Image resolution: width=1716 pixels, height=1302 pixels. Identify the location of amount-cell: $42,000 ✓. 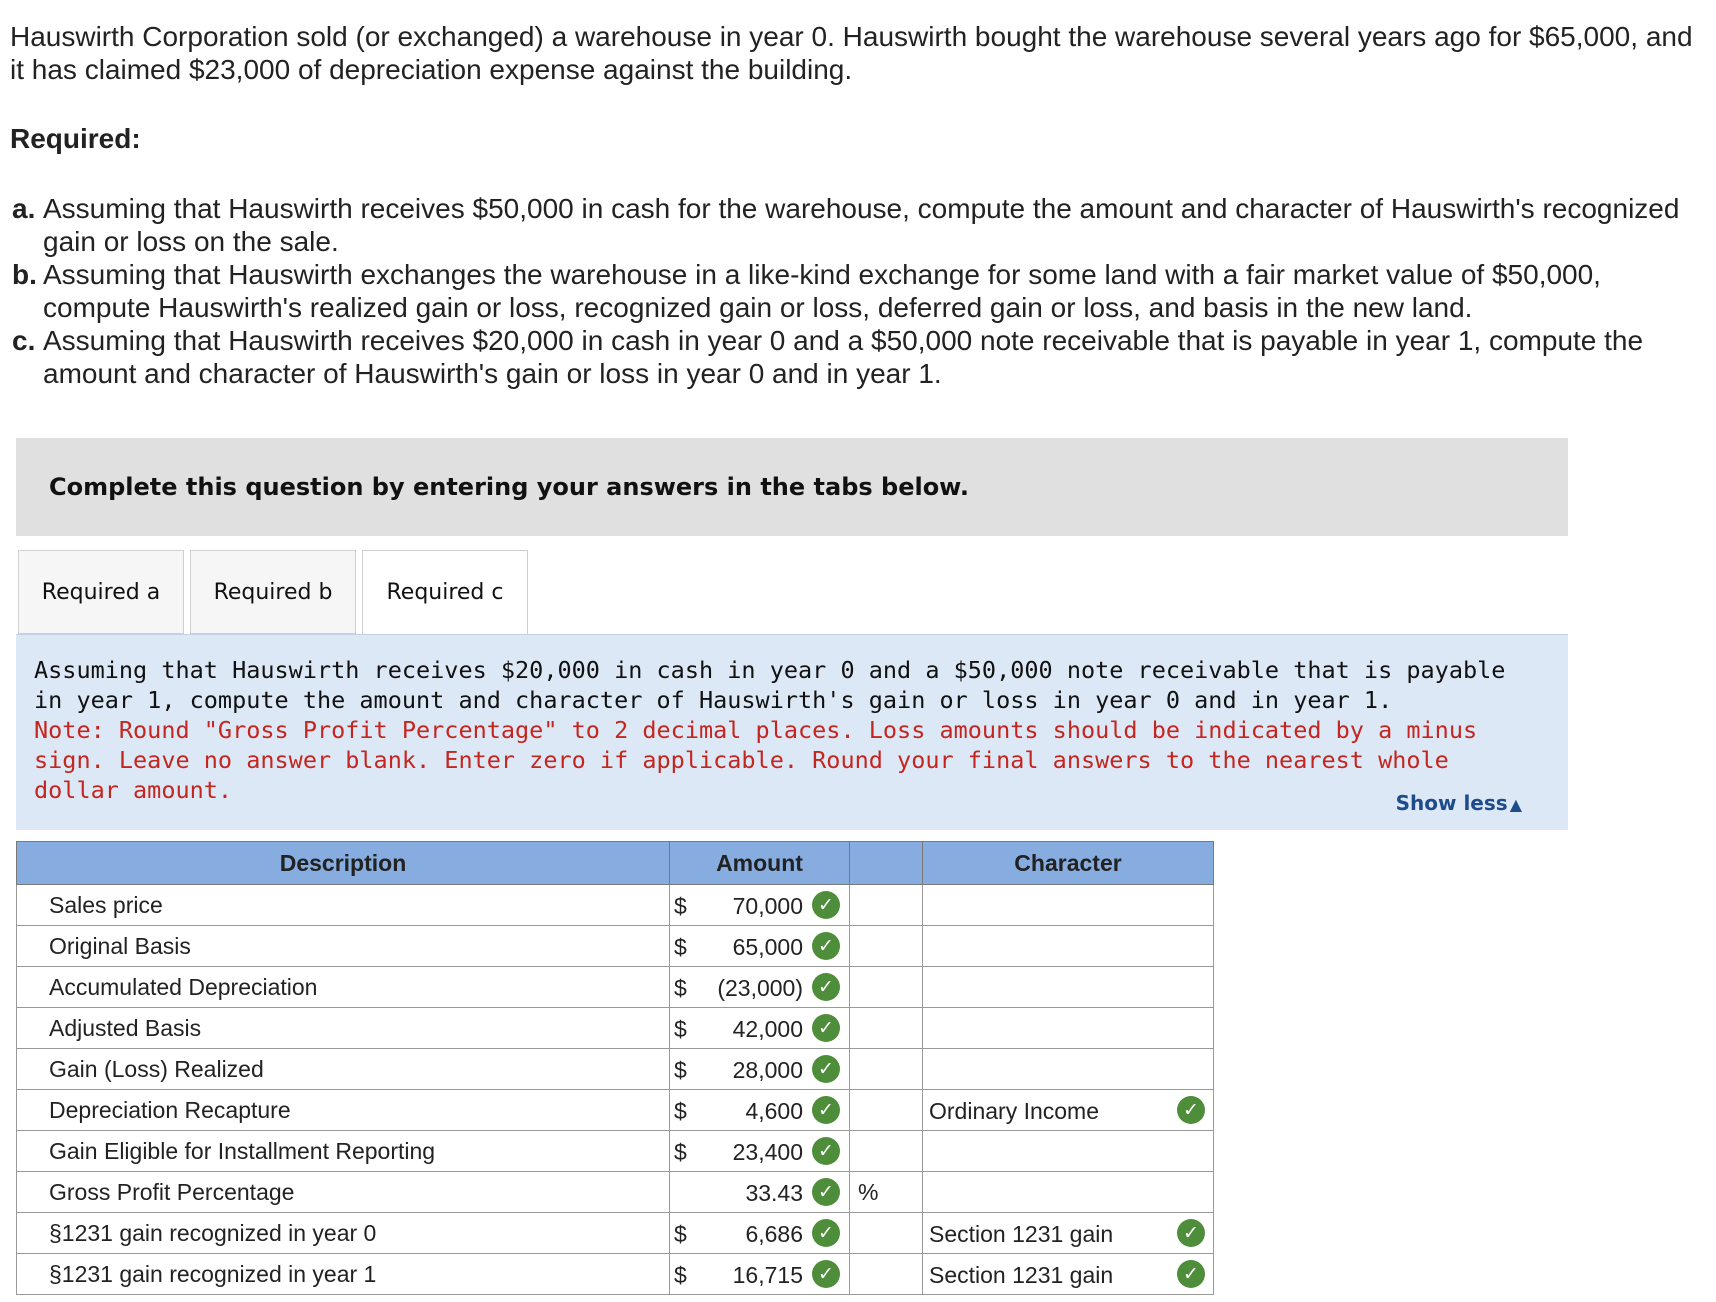
(759, 1028).